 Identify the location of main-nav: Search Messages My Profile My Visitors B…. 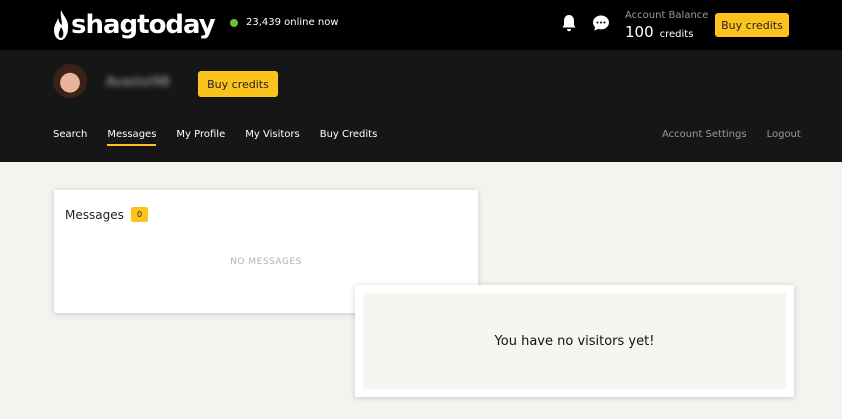
(225, 137).